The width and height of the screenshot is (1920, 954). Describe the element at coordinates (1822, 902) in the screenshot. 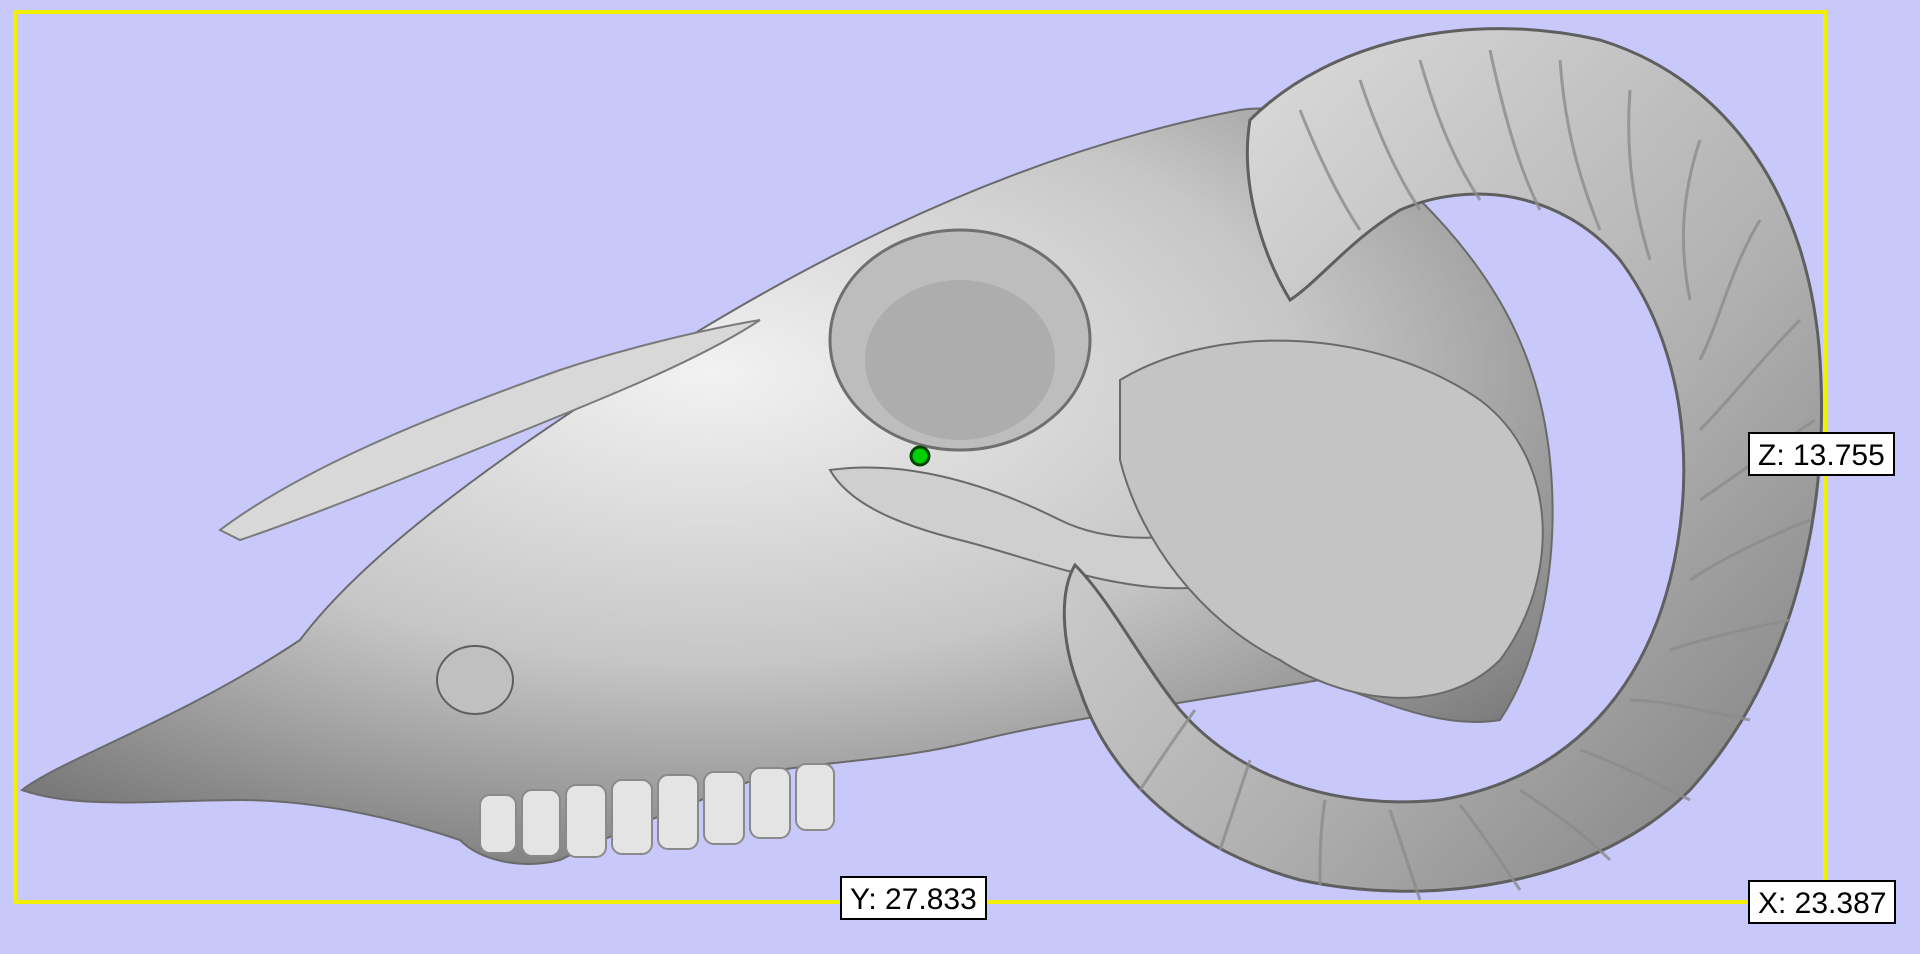

I see `x-dimension-label: X: 23.387` at that location.